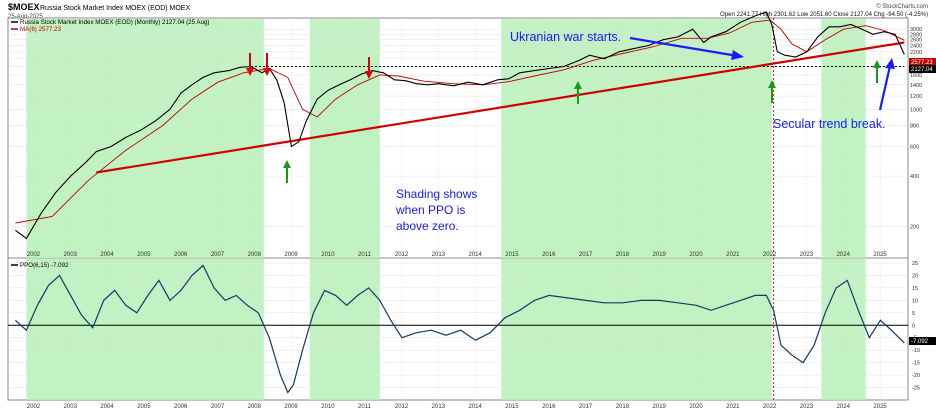 The width and height of the screenshot is (936, 410). I want to click on year-label-price-2016: 2016, so click(549, 255).